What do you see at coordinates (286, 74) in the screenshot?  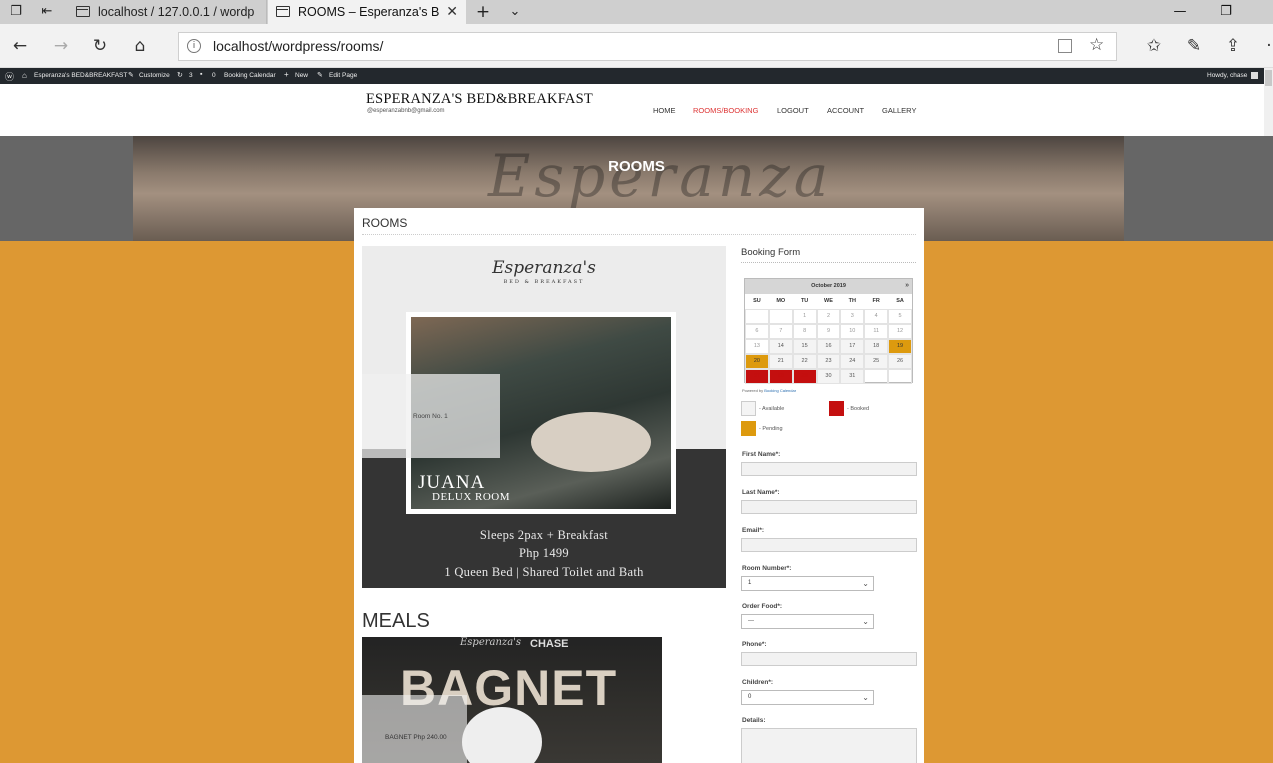 I see `plus-icon: +` at bounding box center [286, 74].